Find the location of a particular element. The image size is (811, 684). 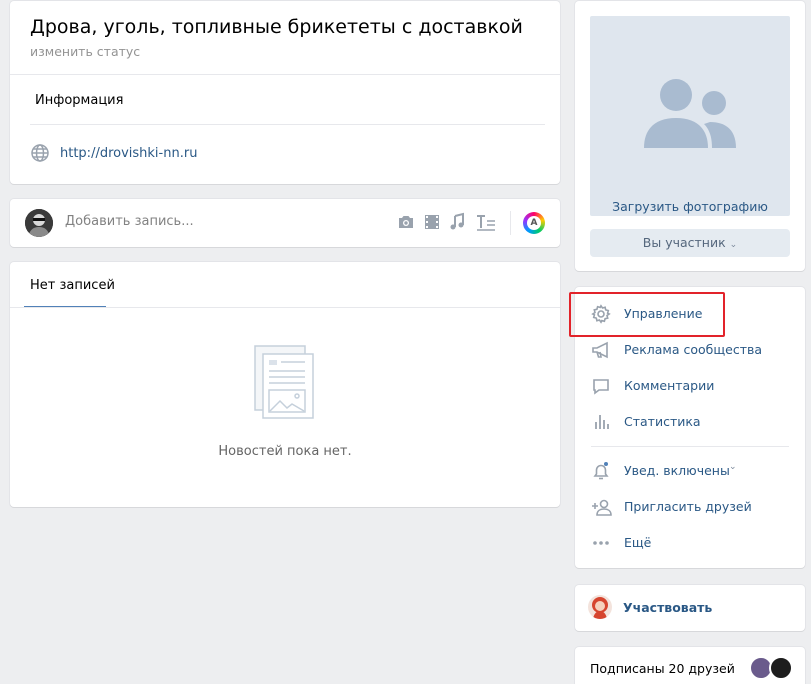

globe-icon is located at coordinates (40, 155).